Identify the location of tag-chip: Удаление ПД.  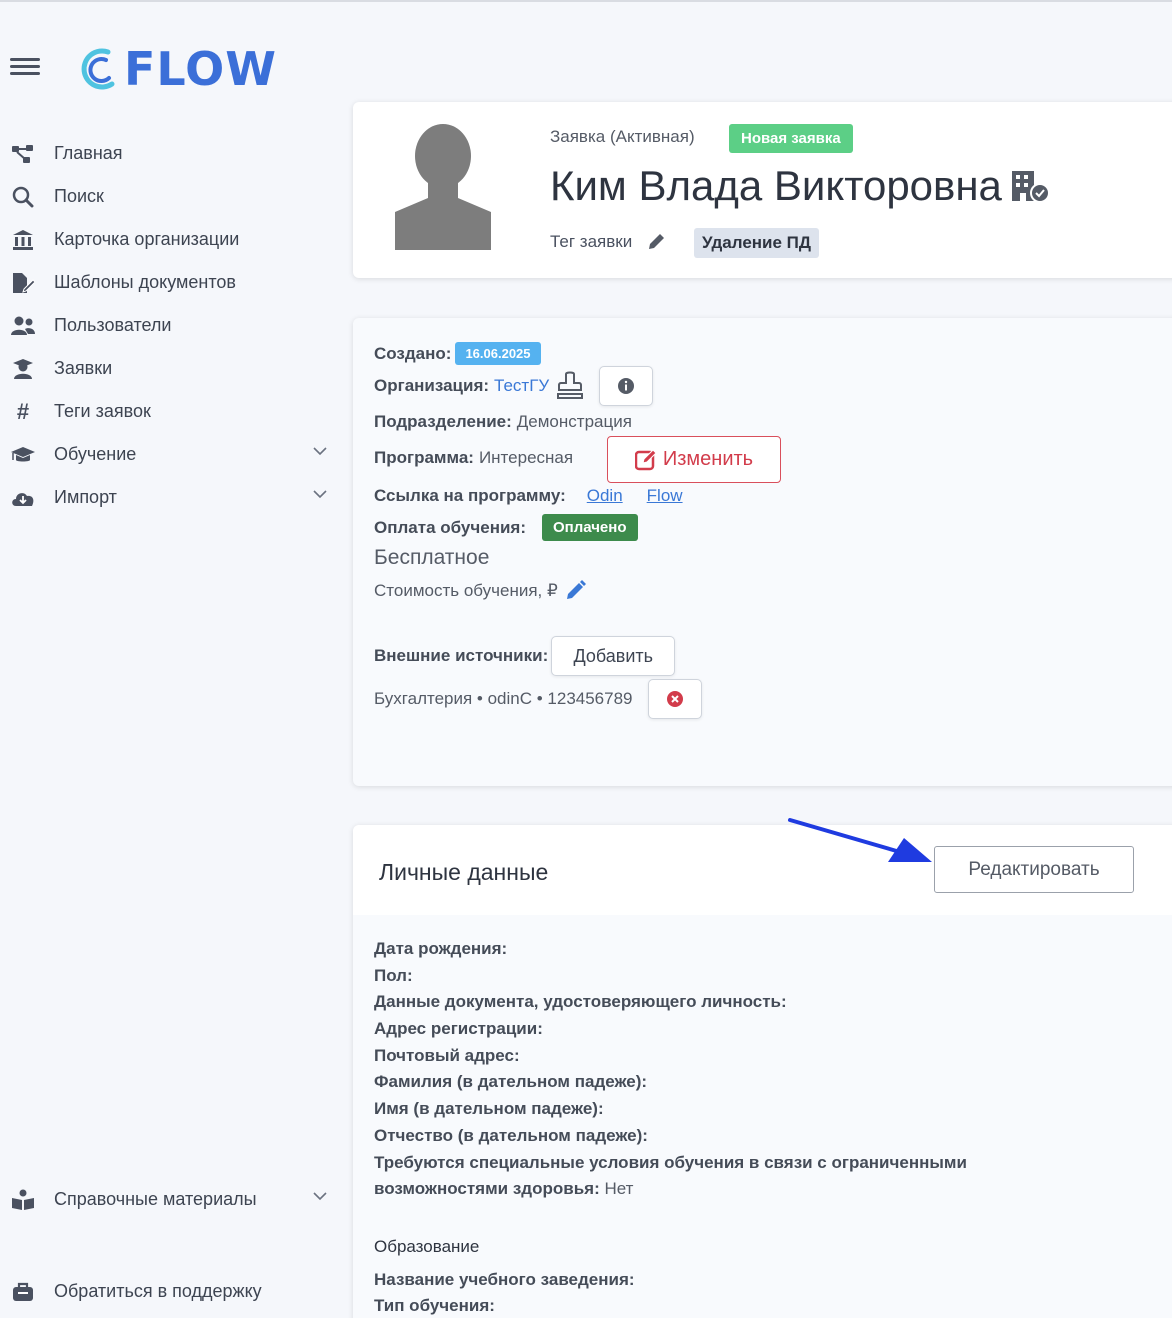
(757, 243).